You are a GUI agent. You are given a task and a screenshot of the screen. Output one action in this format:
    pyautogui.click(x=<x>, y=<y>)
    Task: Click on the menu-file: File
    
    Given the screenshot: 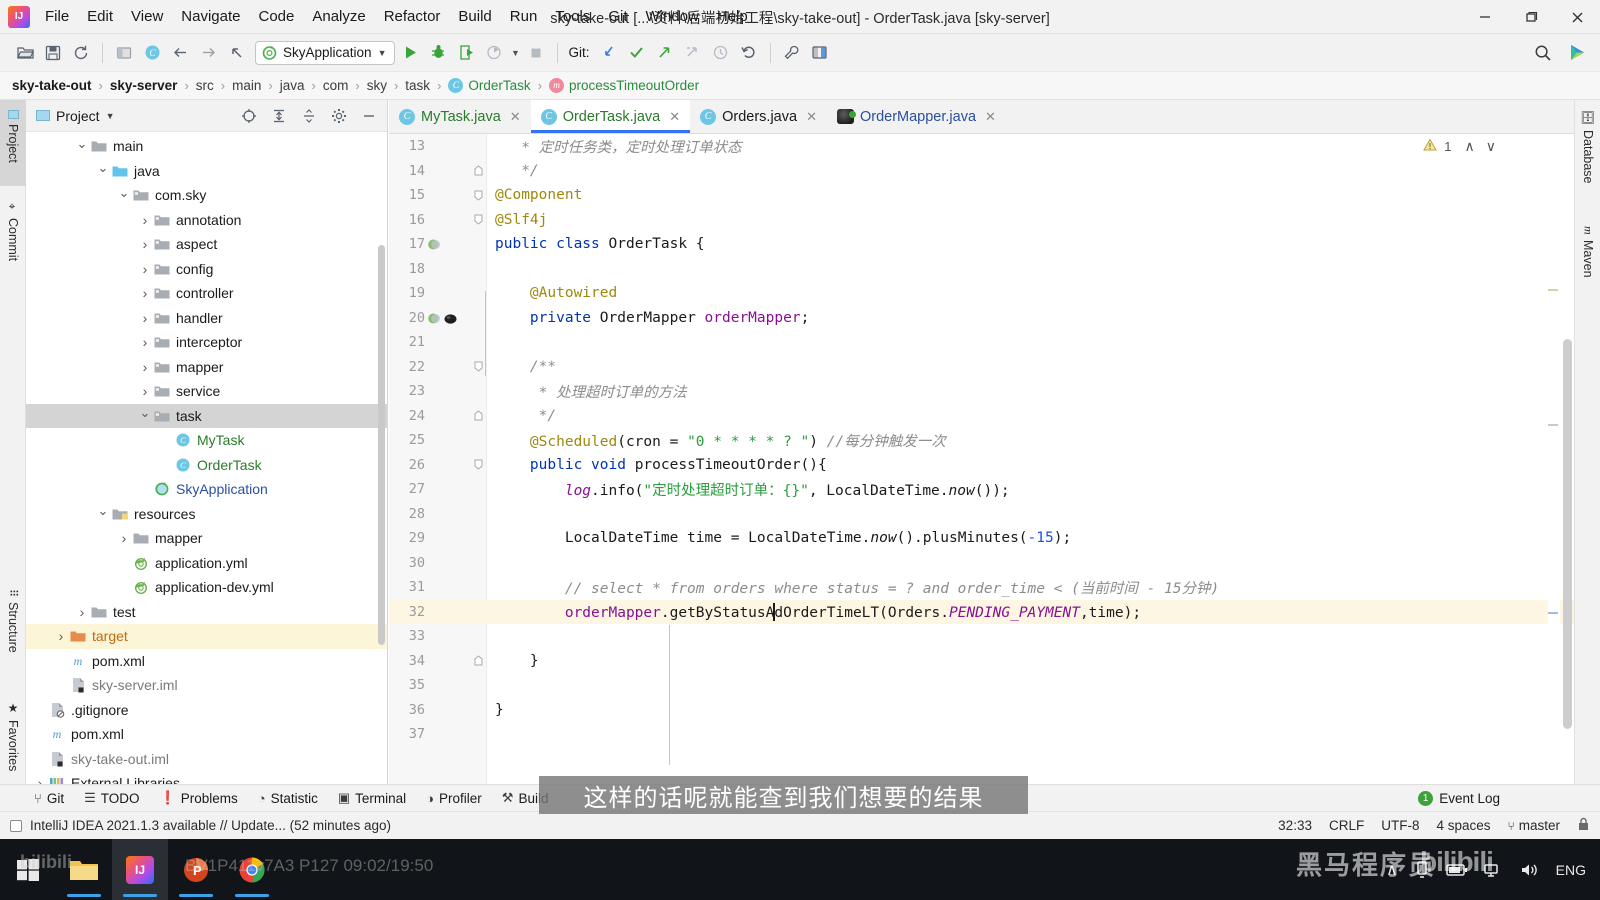 What is the action you would take?
    pyautogui.click(x=57, y=16)
    